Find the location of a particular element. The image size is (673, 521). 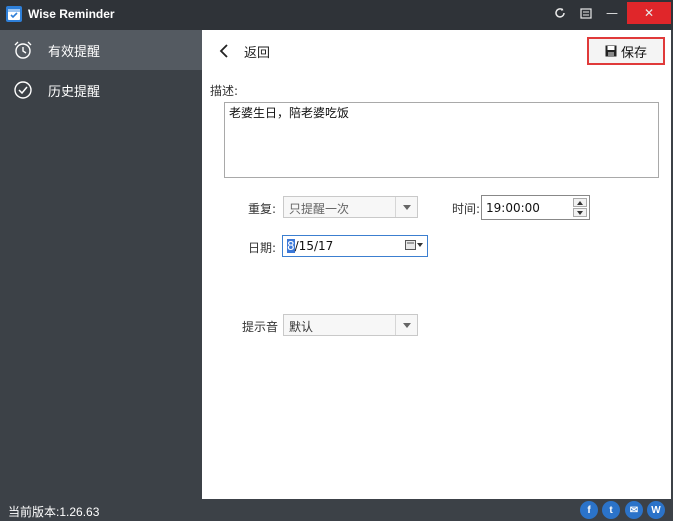

sound-label: 提示音 is located at coordinates (259, 327).